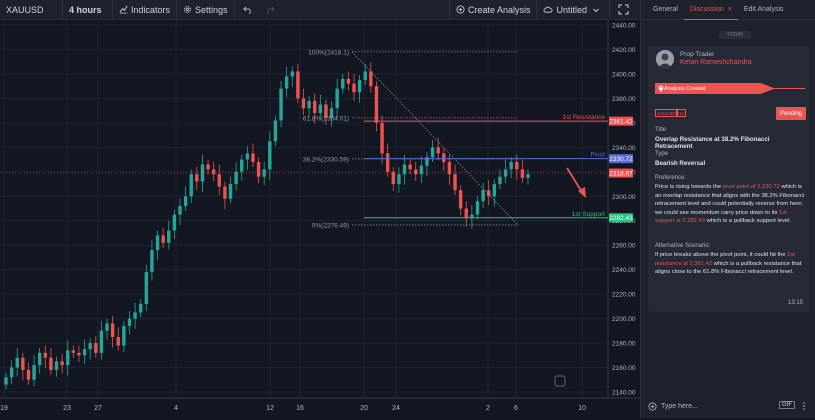  What do you see at coordinates (666, 113) in the screenshot?
I see `symbol-badge: XAUUSD` at bounding box center [666, 113].